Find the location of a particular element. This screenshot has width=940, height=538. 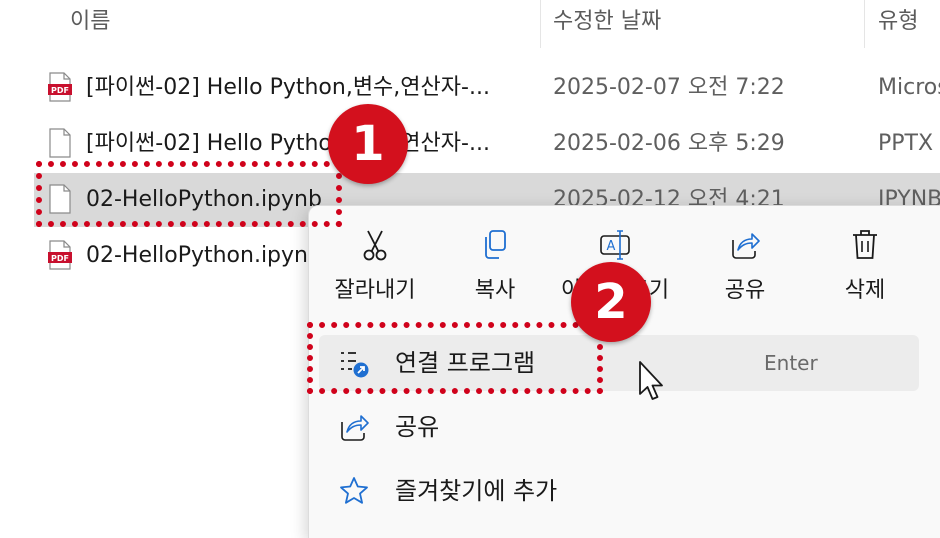

file-date: 2025-02-07 오전 7:22 is located at coordinates (669, 87).